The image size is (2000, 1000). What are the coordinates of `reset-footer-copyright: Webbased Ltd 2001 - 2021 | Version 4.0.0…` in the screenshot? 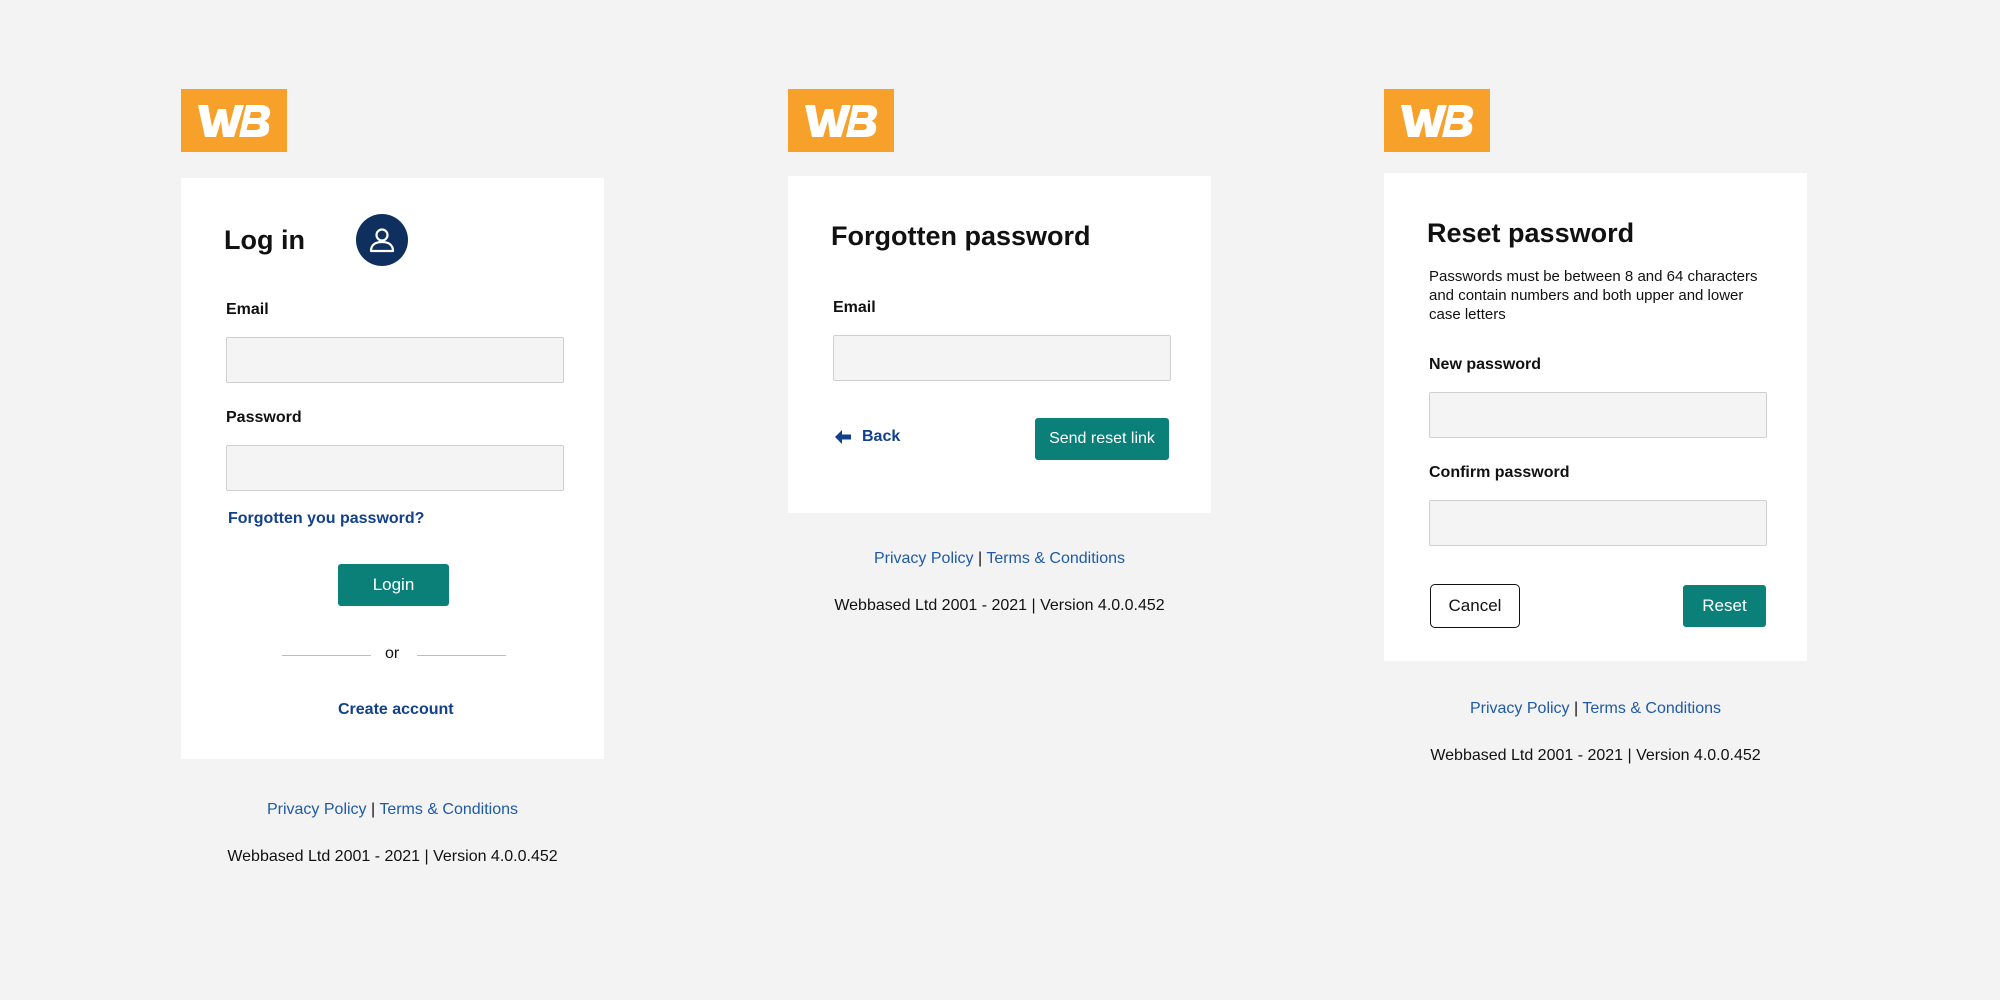 It's located at (1595, 755).